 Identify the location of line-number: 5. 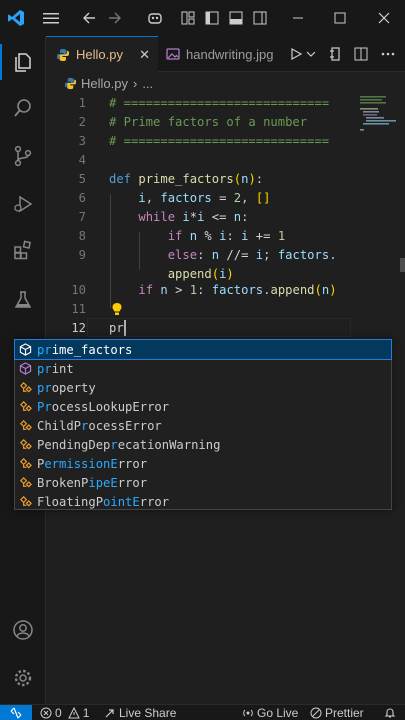
(82, 179).